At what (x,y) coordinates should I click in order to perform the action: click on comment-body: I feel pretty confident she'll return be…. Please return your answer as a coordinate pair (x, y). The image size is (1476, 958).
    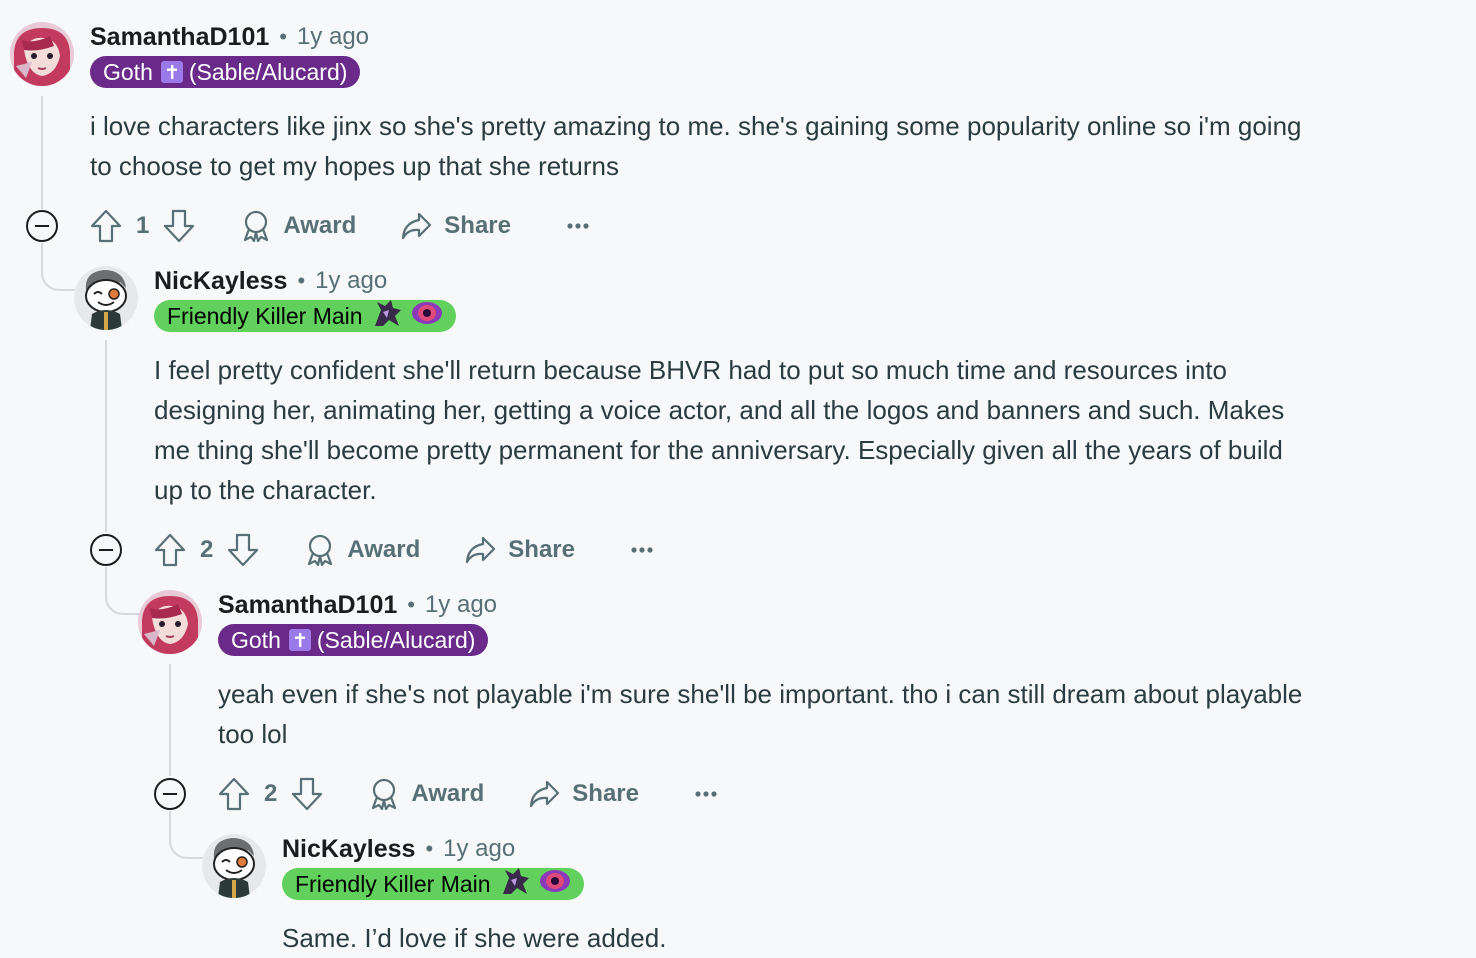
    Looking at the image, I should click on (809, 430).